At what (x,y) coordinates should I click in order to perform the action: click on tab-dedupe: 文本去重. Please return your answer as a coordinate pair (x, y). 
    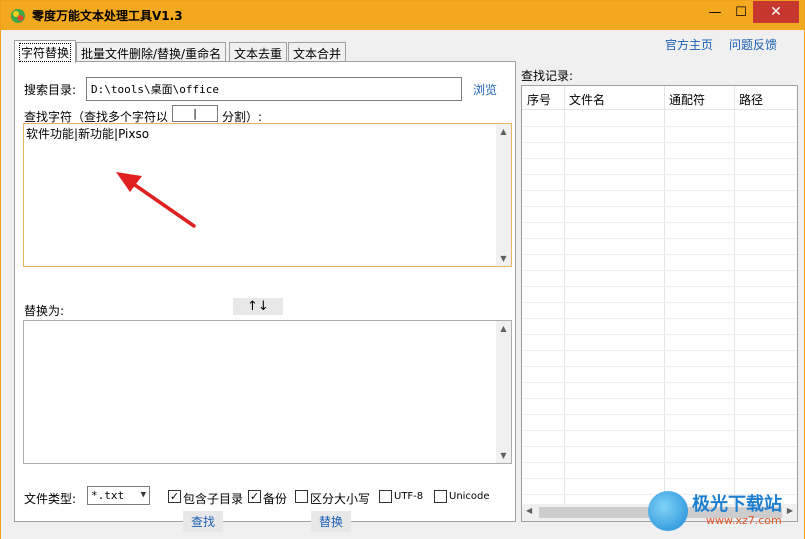
    Looking at the image, I should click on (258, 52).